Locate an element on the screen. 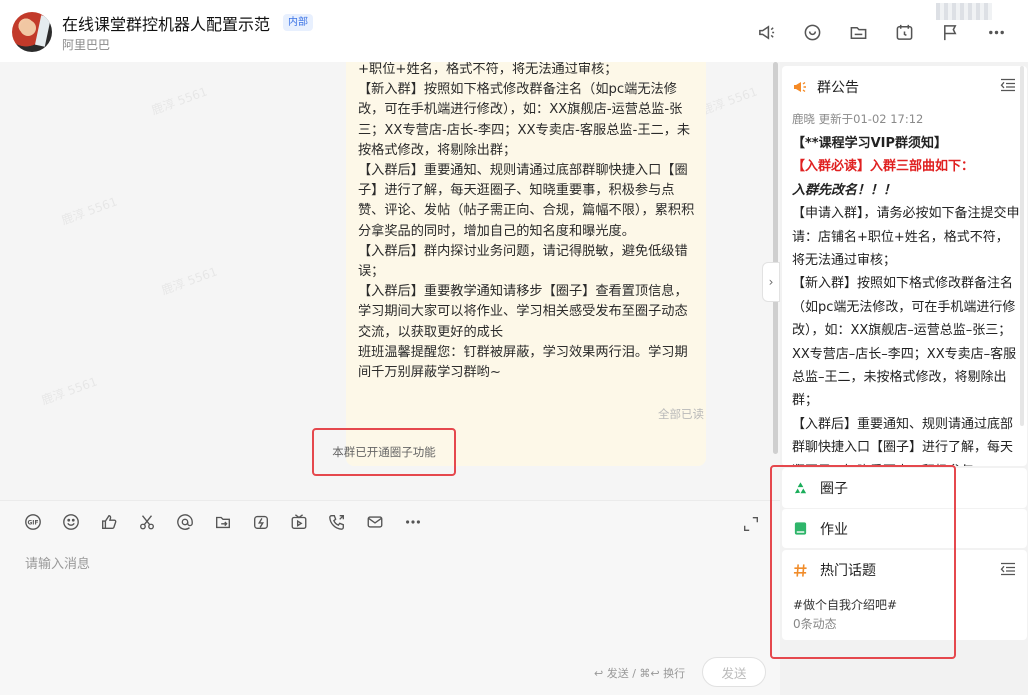 The height and width of the screenshot is (695, 1028). more-icon is located at coordinates (996, 32).